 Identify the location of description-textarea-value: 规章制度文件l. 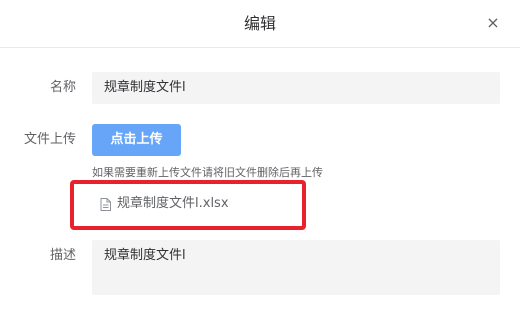
(145, 255).